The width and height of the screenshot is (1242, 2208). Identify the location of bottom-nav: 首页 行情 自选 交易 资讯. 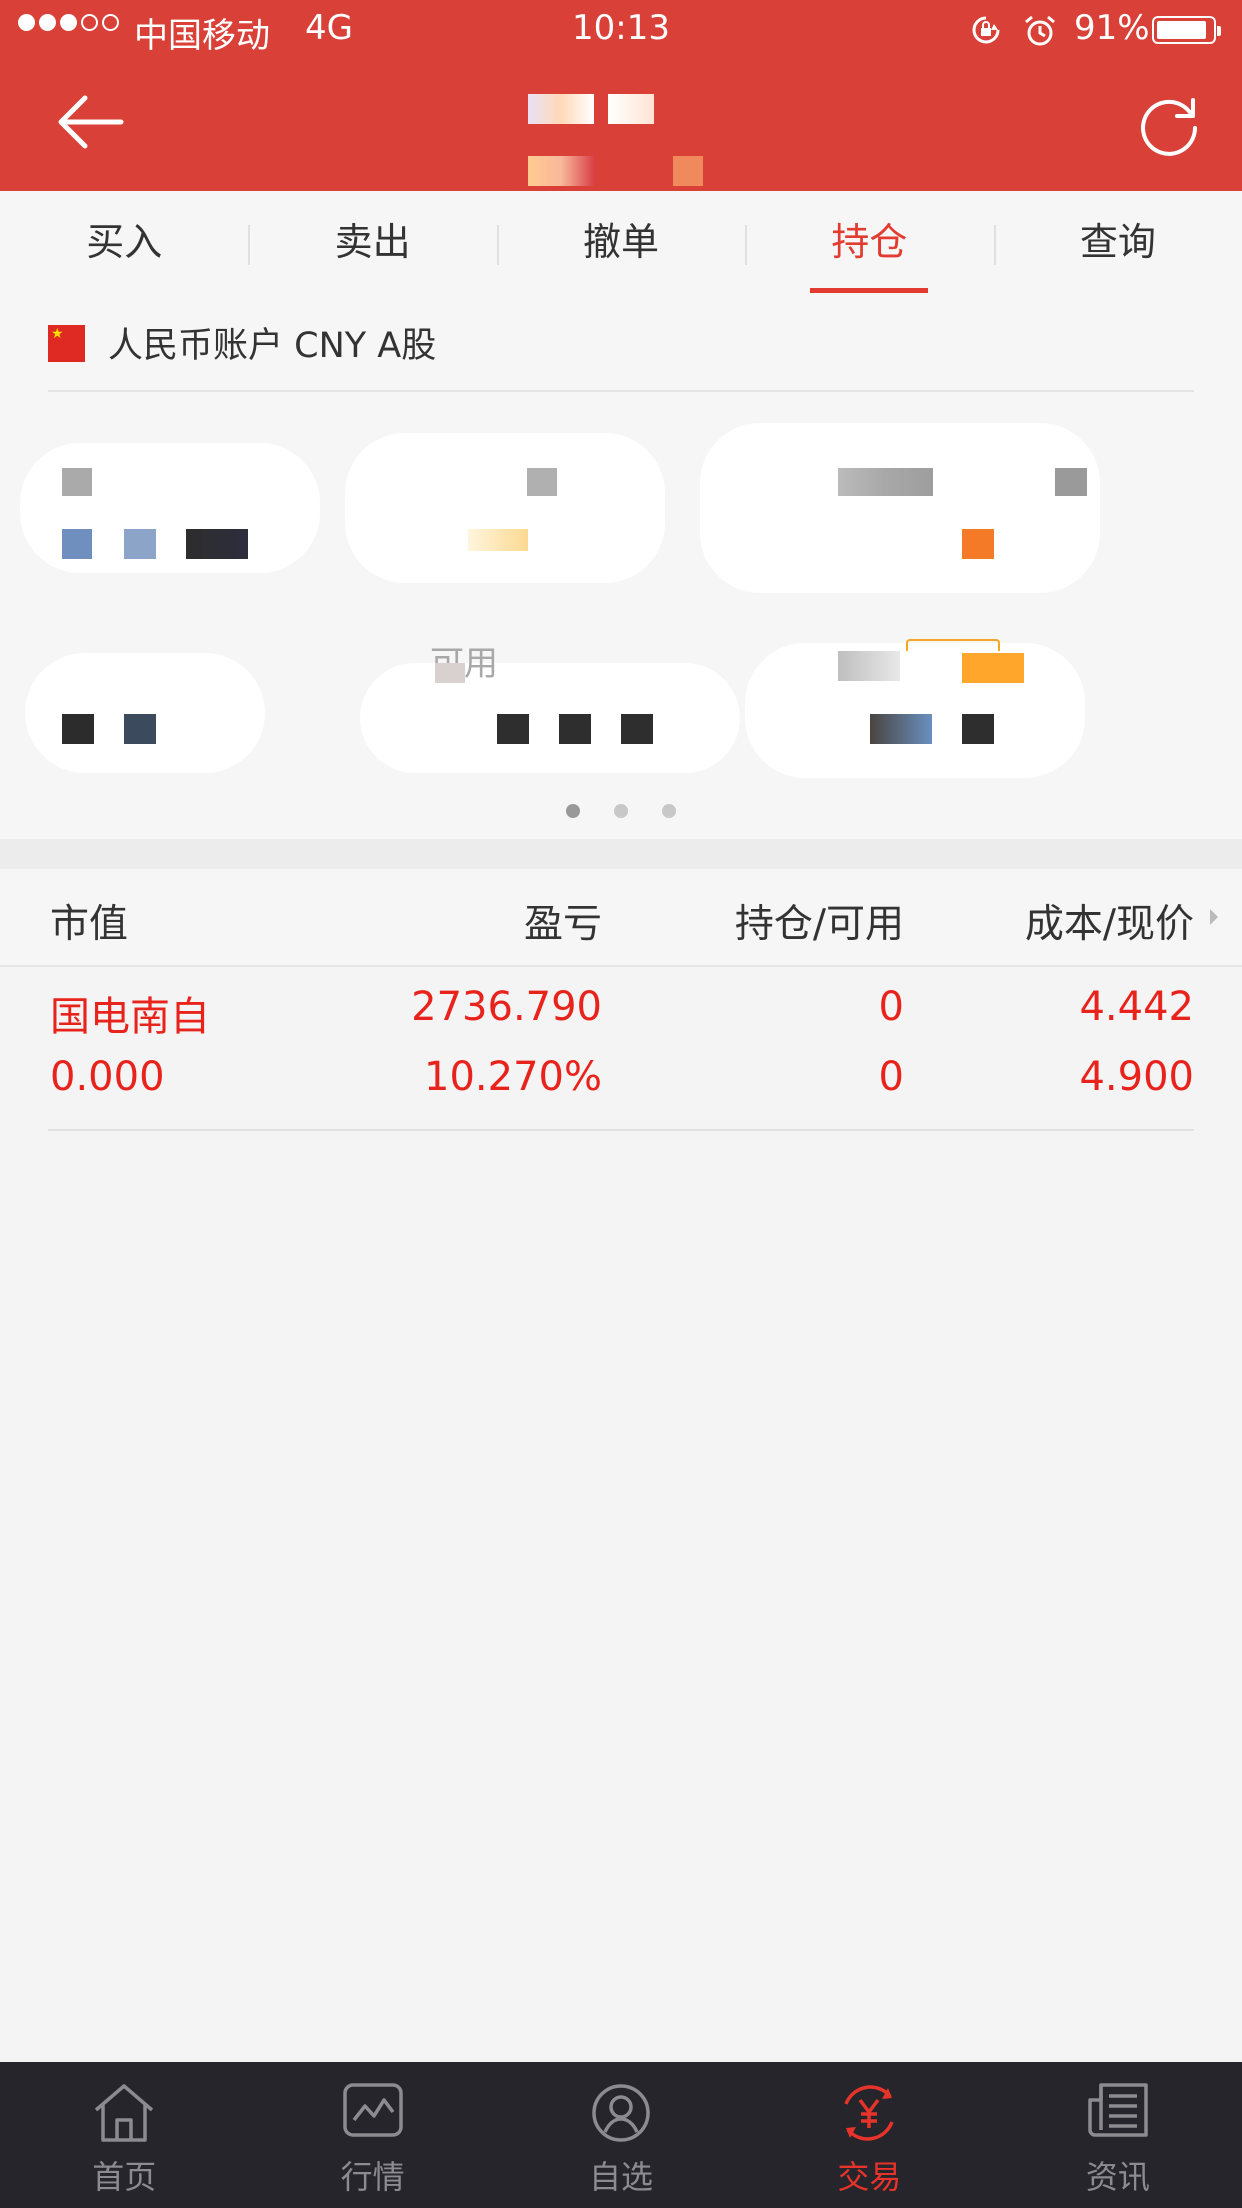
(621, 2135).